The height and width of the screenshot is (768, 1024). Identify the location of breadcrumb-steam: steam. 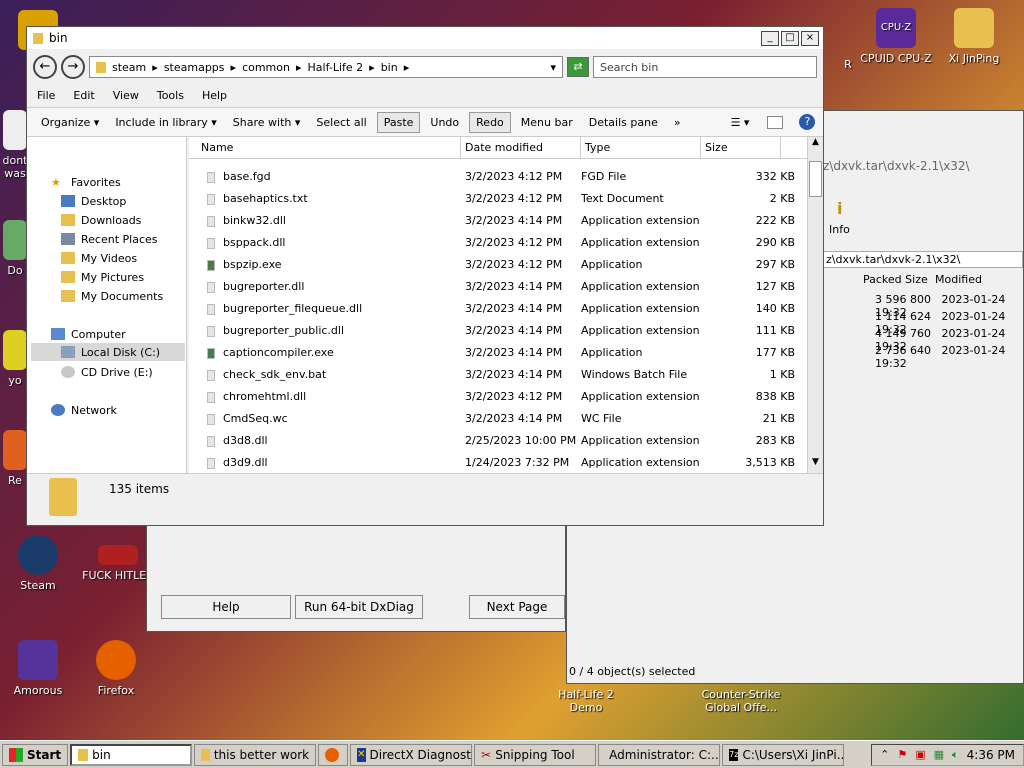
(129, 67).